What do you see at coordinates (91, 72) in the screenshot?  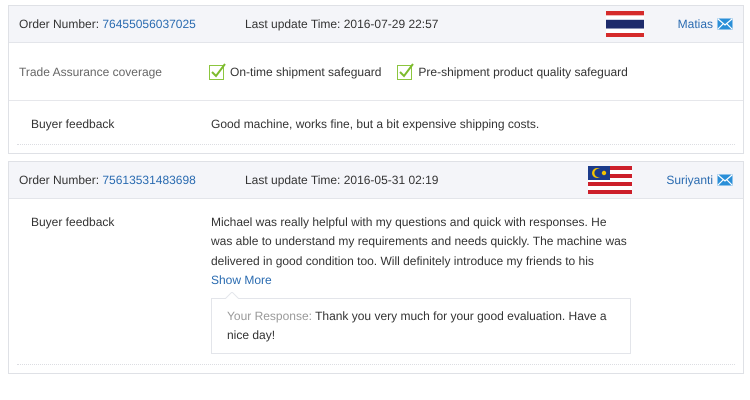 I see `assurance-label: Trade Assurance coverage` at bounding box center [91, 72].